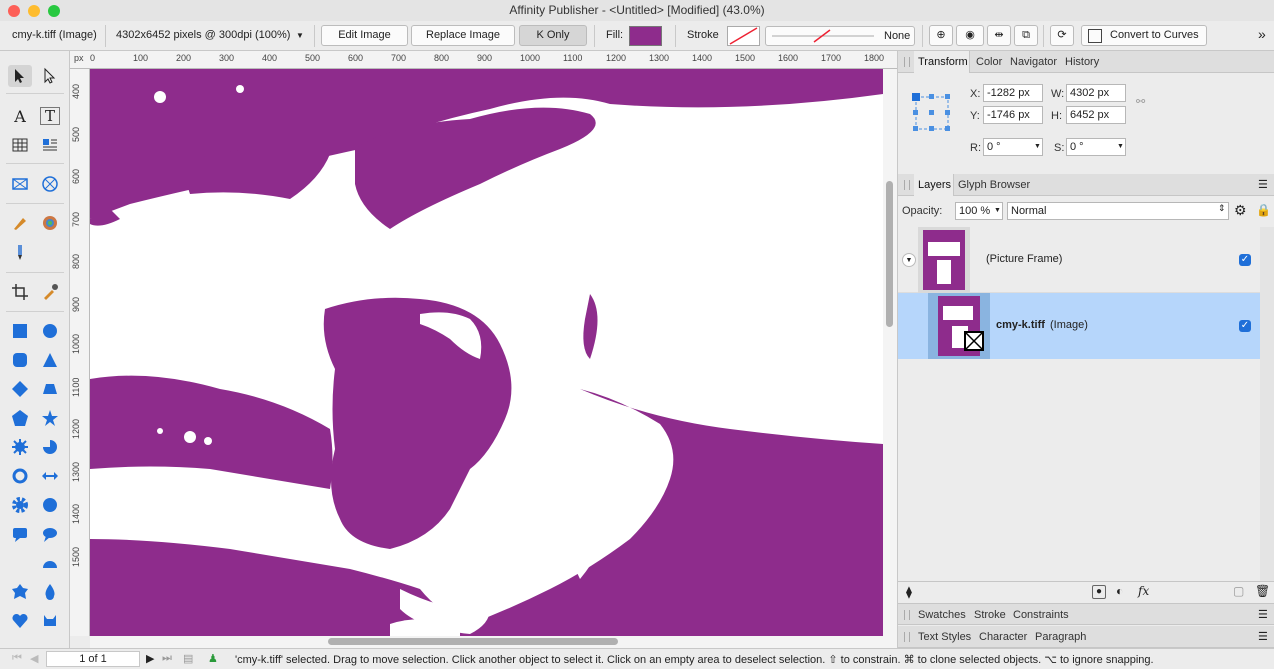 This screenshot has height=669, width=1274. Describe the element at coordinates (50, 592) in the screenshot. I see `tear-tool-icon` at that location.